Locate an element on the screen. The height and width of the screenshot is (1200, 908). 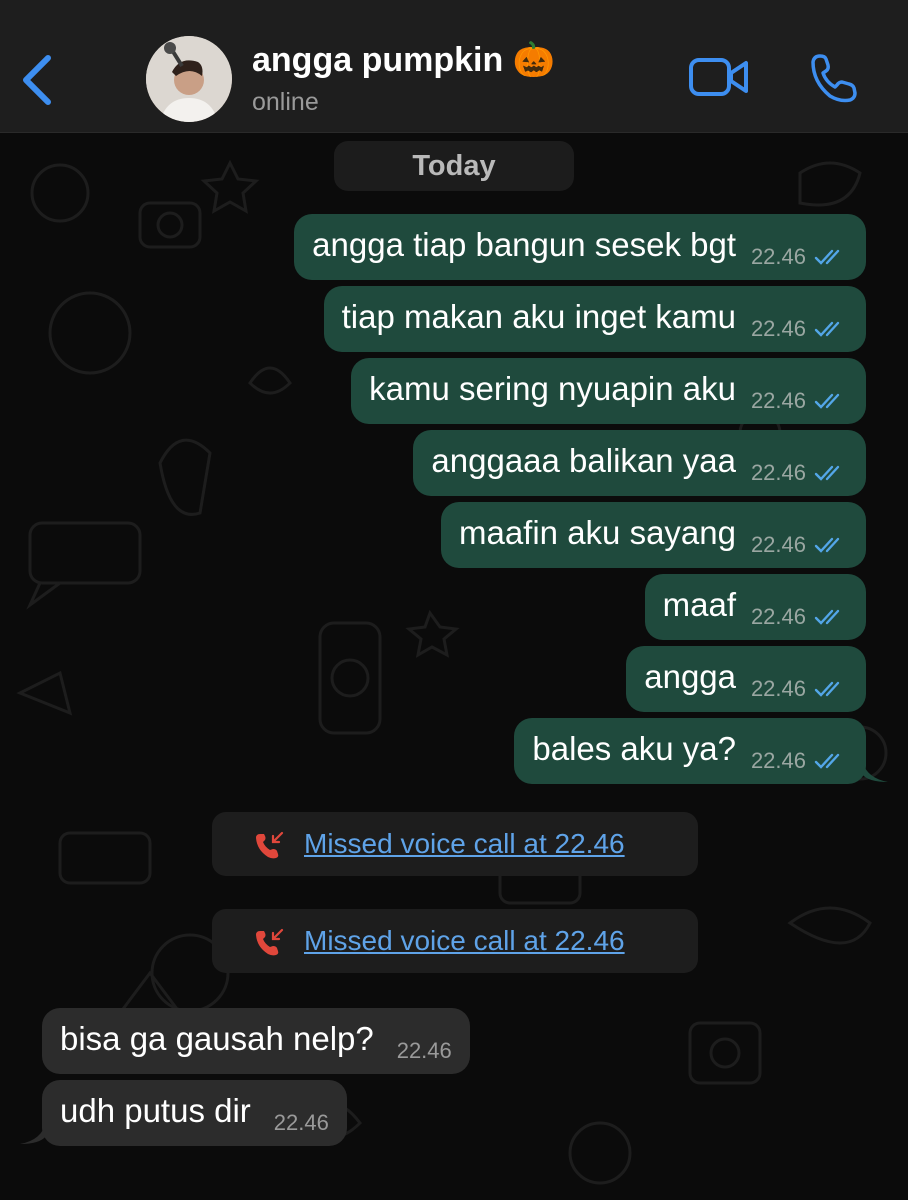
message-text: bisa ga gausah nelp? is located at coordinates (217, 1038).